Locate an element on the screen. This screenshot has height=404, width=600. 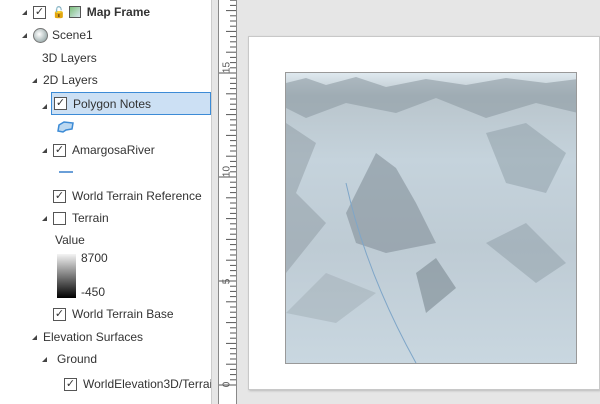
value-label: Value is located at coordinates (70, 240).